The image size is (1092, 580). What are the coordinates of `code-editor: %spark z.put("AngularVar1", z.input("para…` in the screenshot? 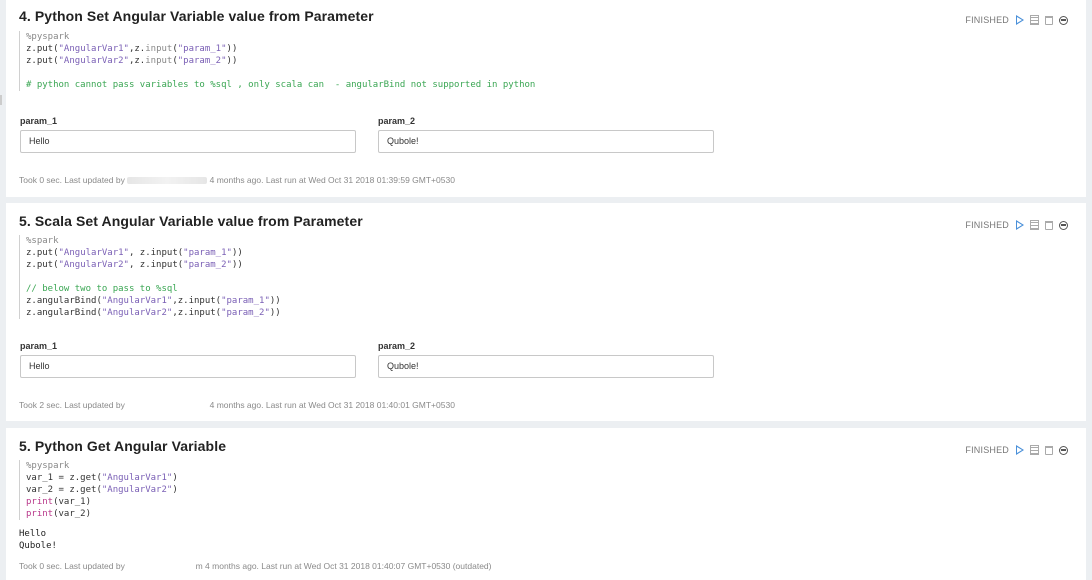 It's located at (342, 277).